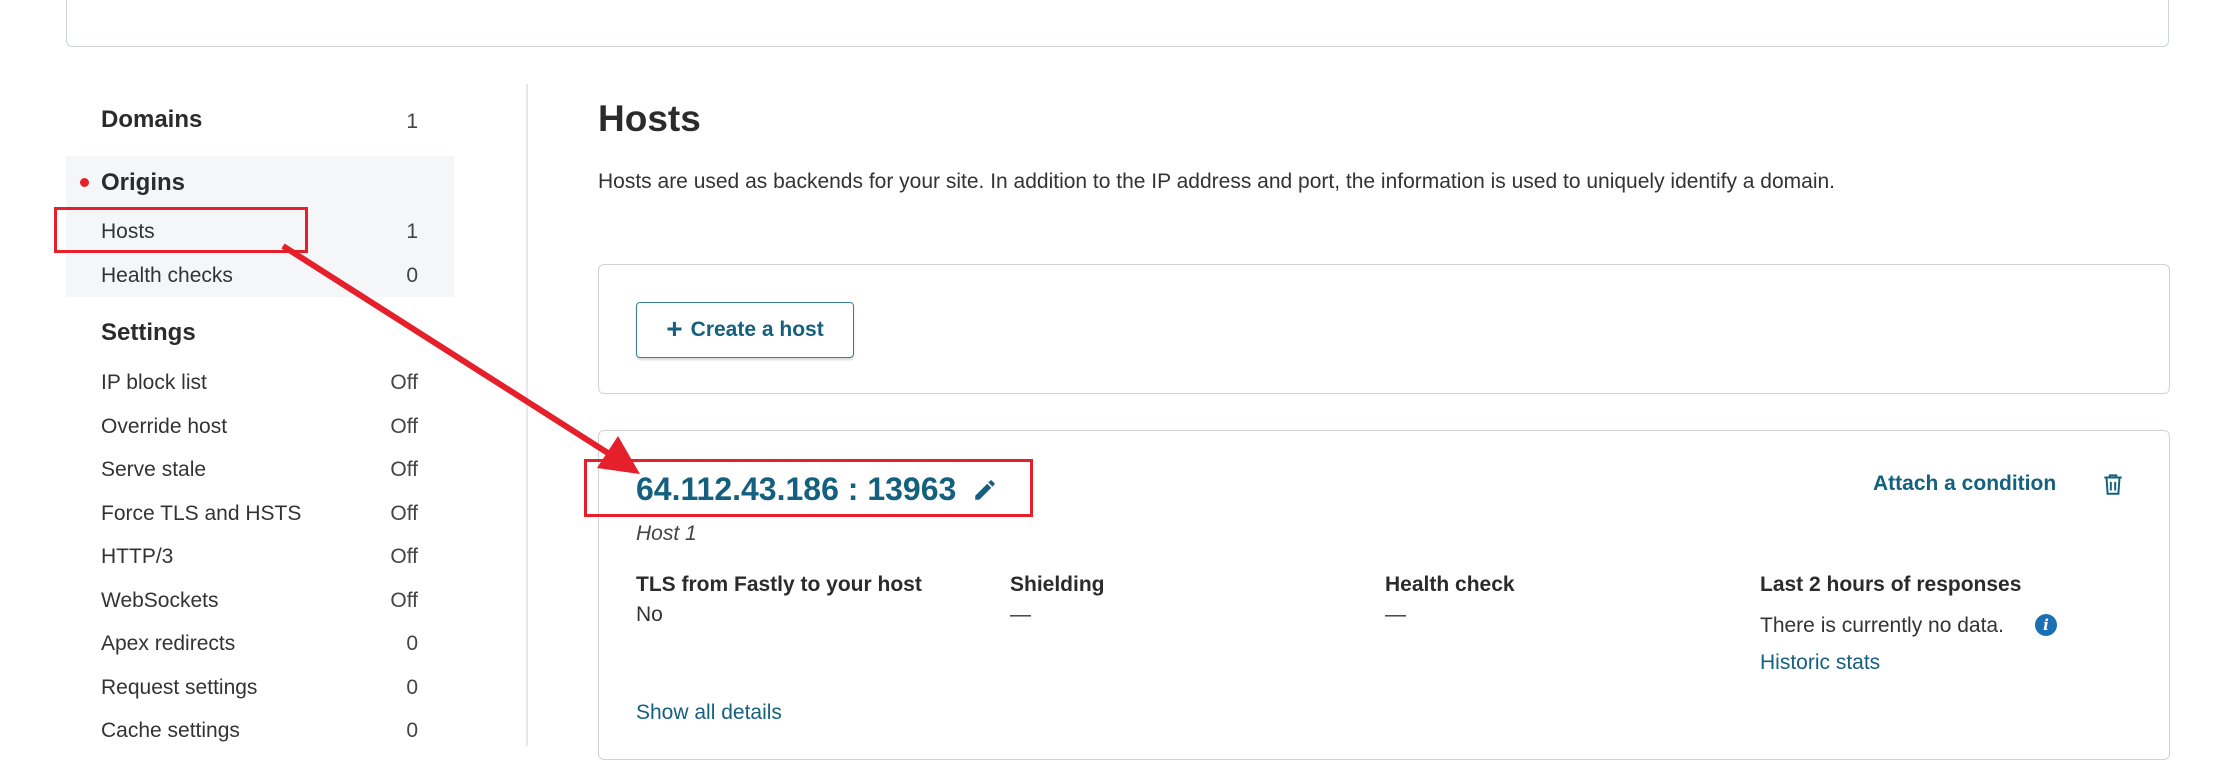 The image size is (2235, 760). What do you see at coordinates (143, 183) in the screenshot?
I see `sidebar-item-origins: Origins` at bounding box center [143, 183].